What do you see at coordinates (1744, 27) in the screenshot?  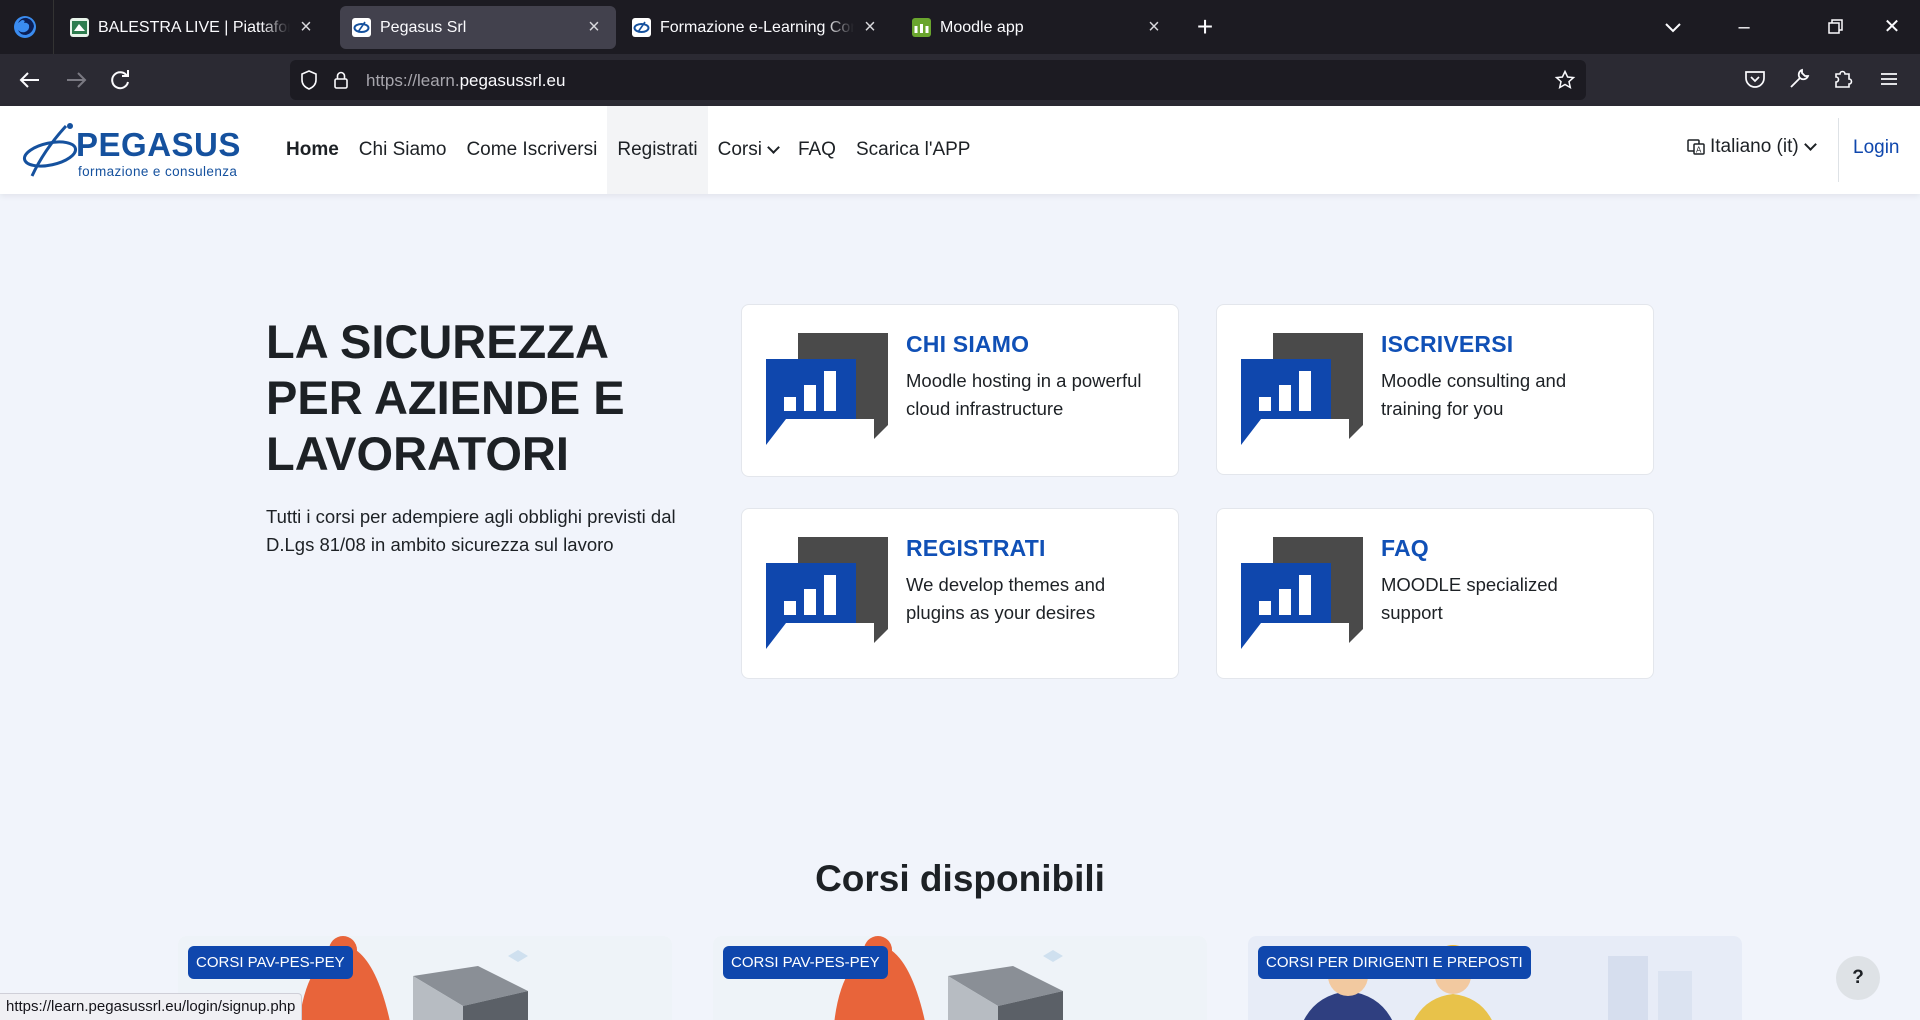 I see `minimize-window-icon: –` at bounding box center [1744, 27].